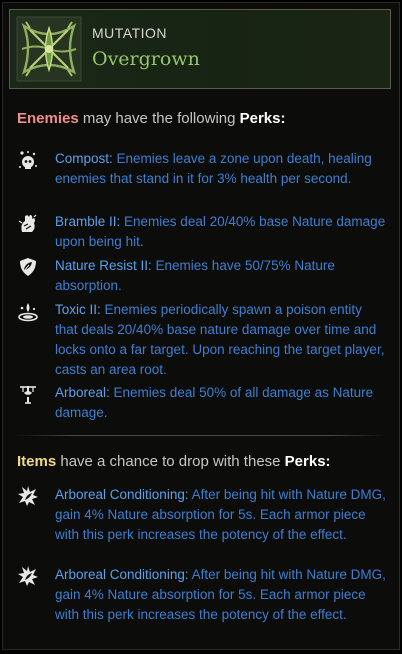 This screenshot has width=402, height=654. Describe the element at coordinates (82, 392) in the screenshot. I see `perk-name: Arboreal:` at that location.